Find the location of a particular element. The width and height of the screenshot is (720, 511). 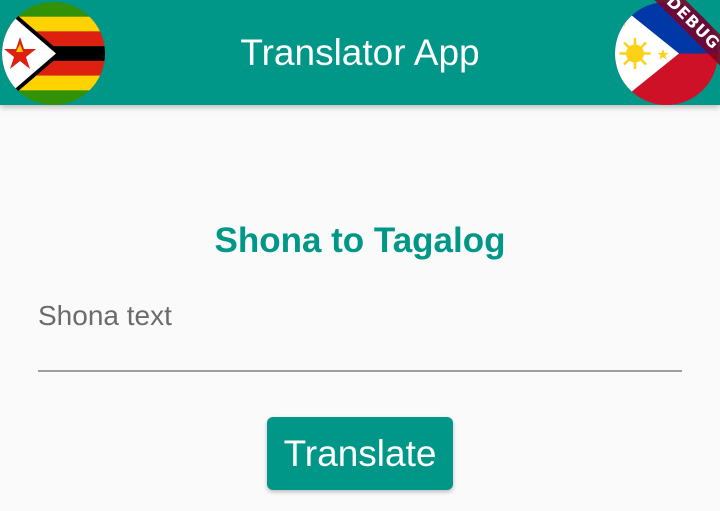

debug-banner-label: DEBUG is located at coordinates (683, 35).